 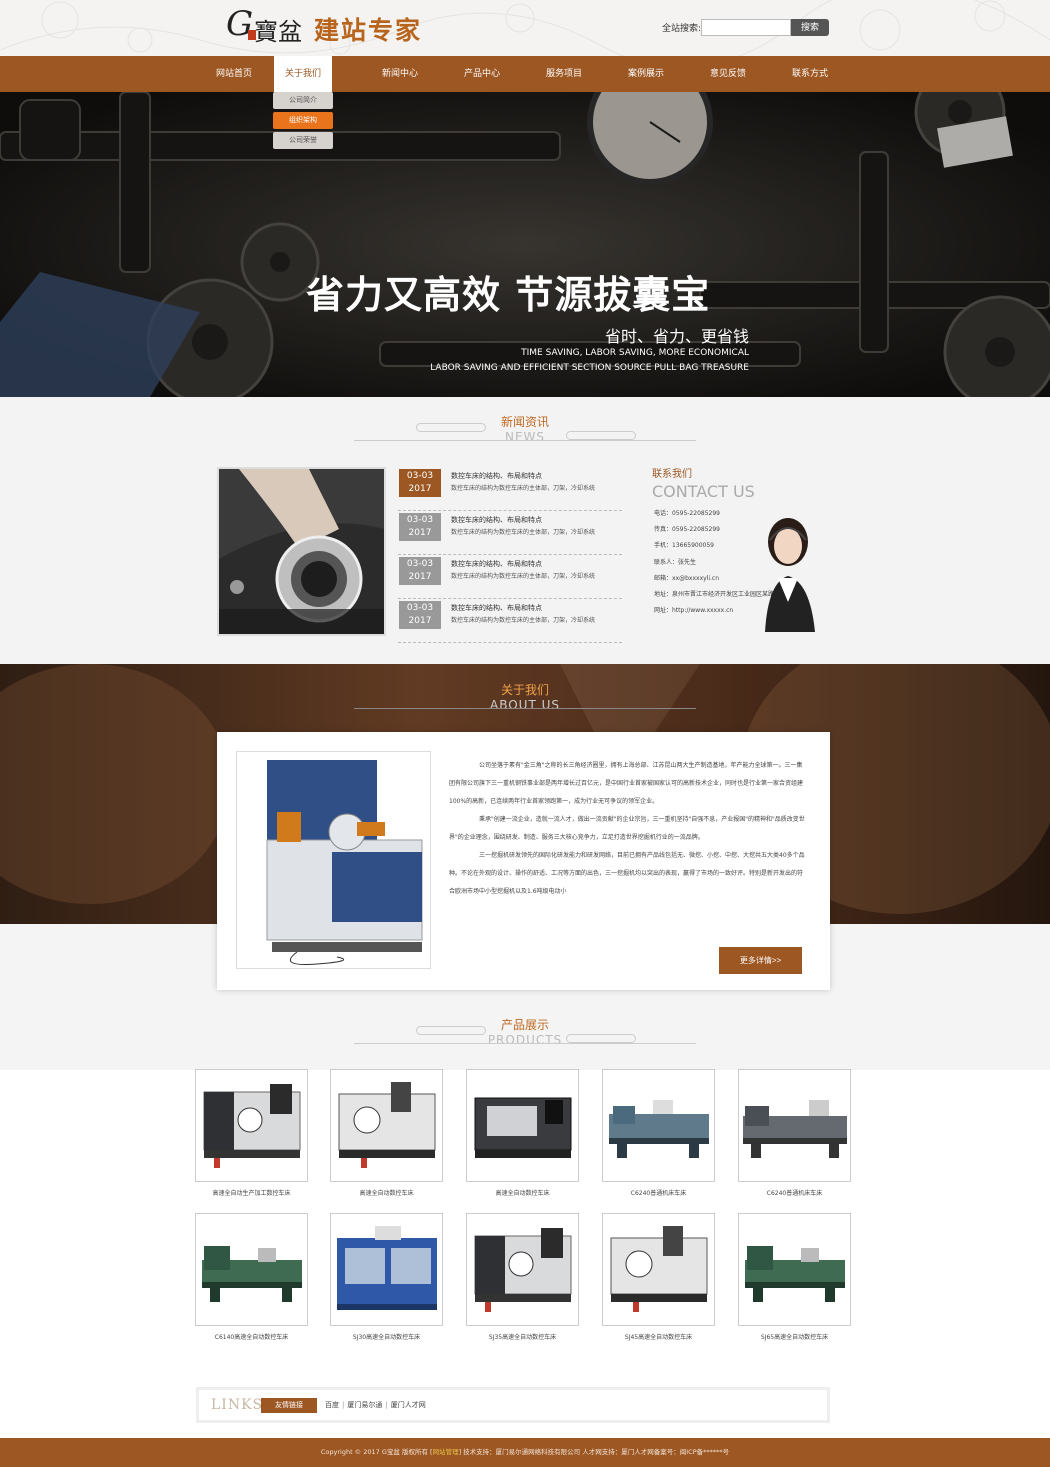 I want to click on search-button: 搜索, so click(x=810, y=27).